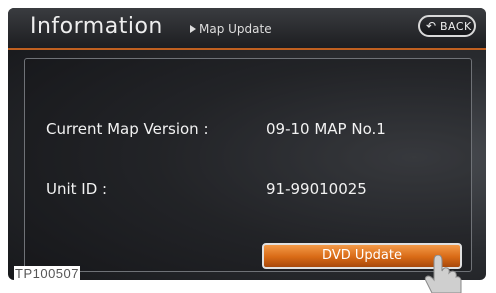  What do you see at coordinates (431, 26) in the screenshot?
I see `back-arrow-icon: ↶` at bounding box center [431, 26].